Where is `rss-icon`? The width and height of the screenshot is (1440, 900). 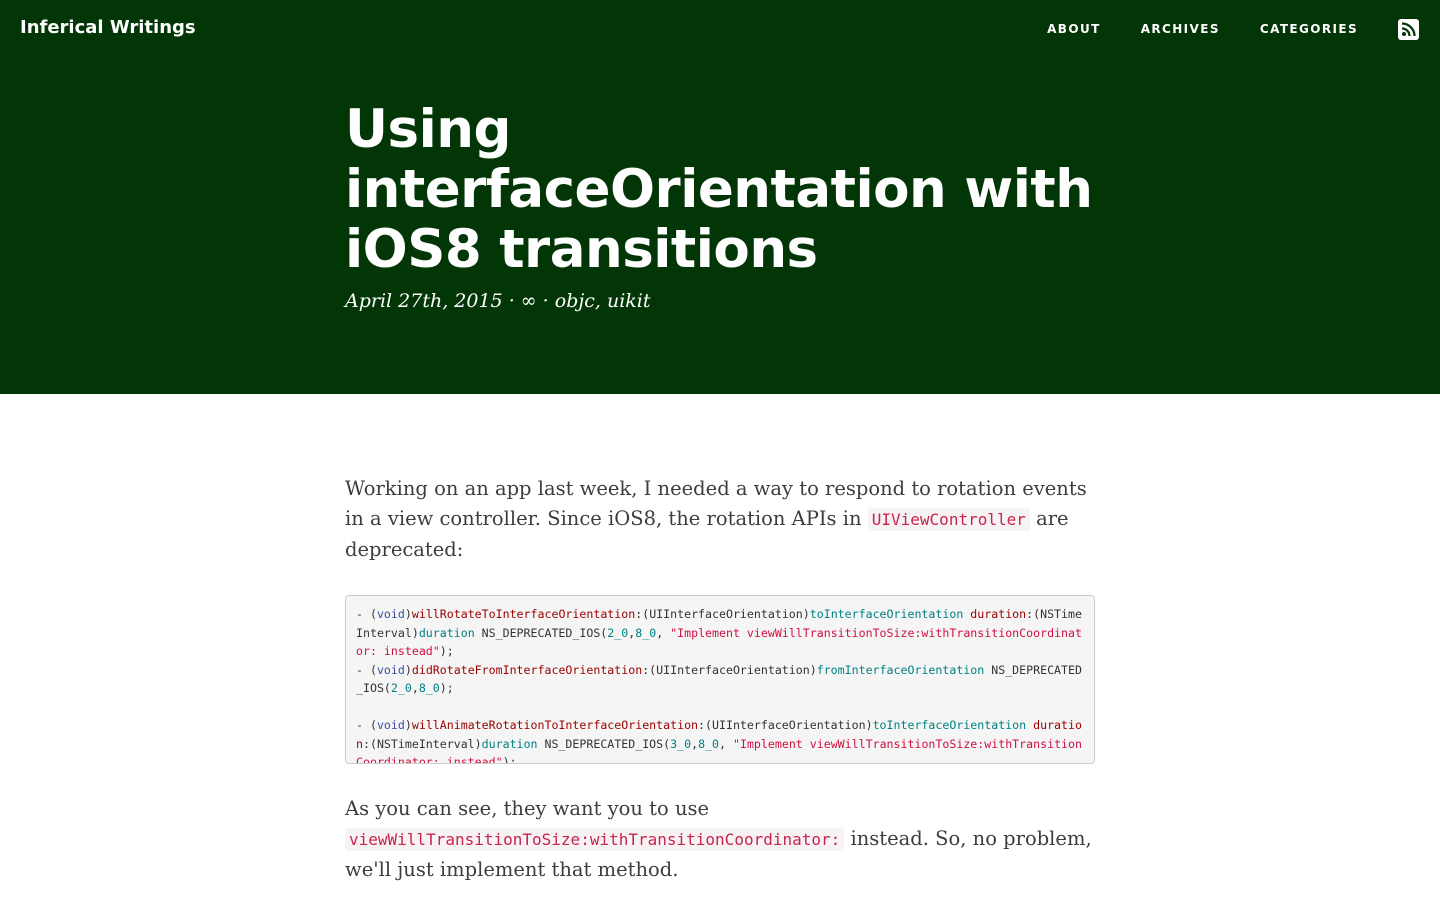
rss-icon is located at coordinates (1408, 29).